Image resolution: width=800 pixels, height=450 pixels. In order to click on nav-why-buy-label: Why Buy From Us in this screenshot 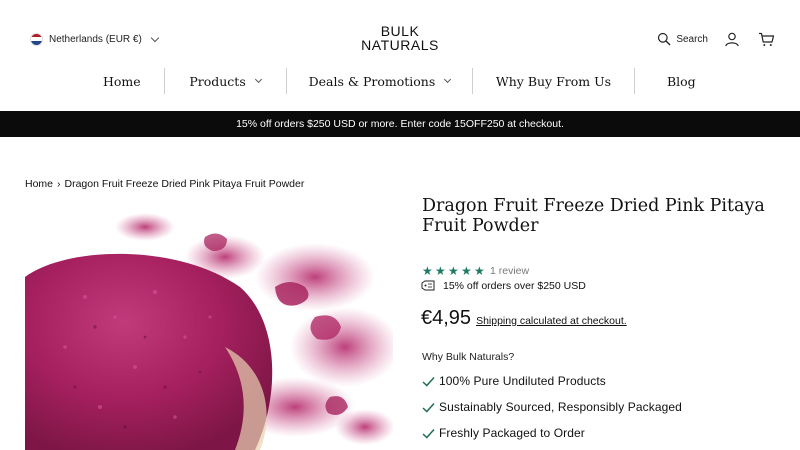, I will do `click(553, 81)`.